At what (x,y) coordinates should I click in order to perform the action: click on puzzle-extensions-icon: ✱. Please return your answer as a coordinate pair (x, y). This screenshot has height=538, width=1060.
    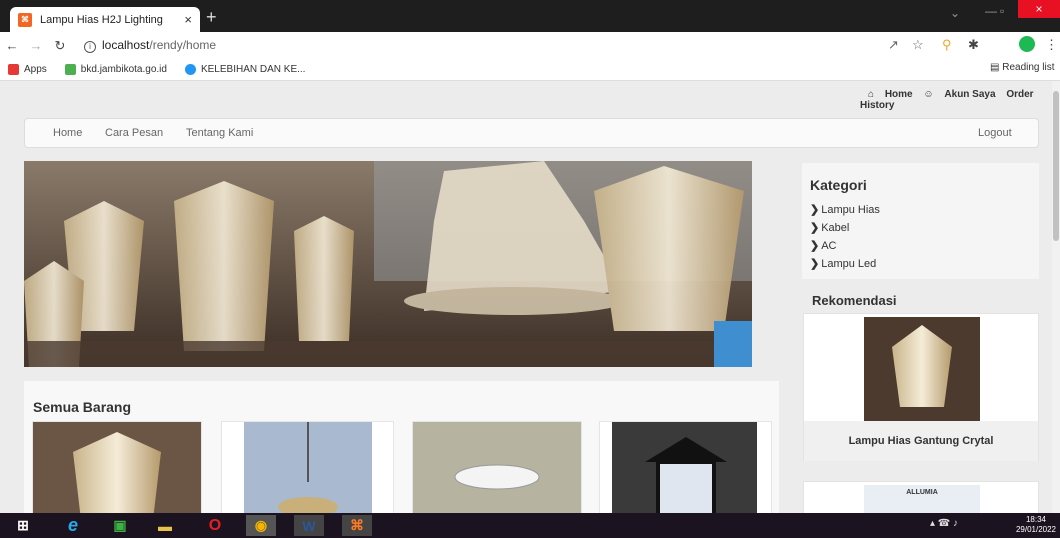
    Looking at the image, I should click on (973, 45).